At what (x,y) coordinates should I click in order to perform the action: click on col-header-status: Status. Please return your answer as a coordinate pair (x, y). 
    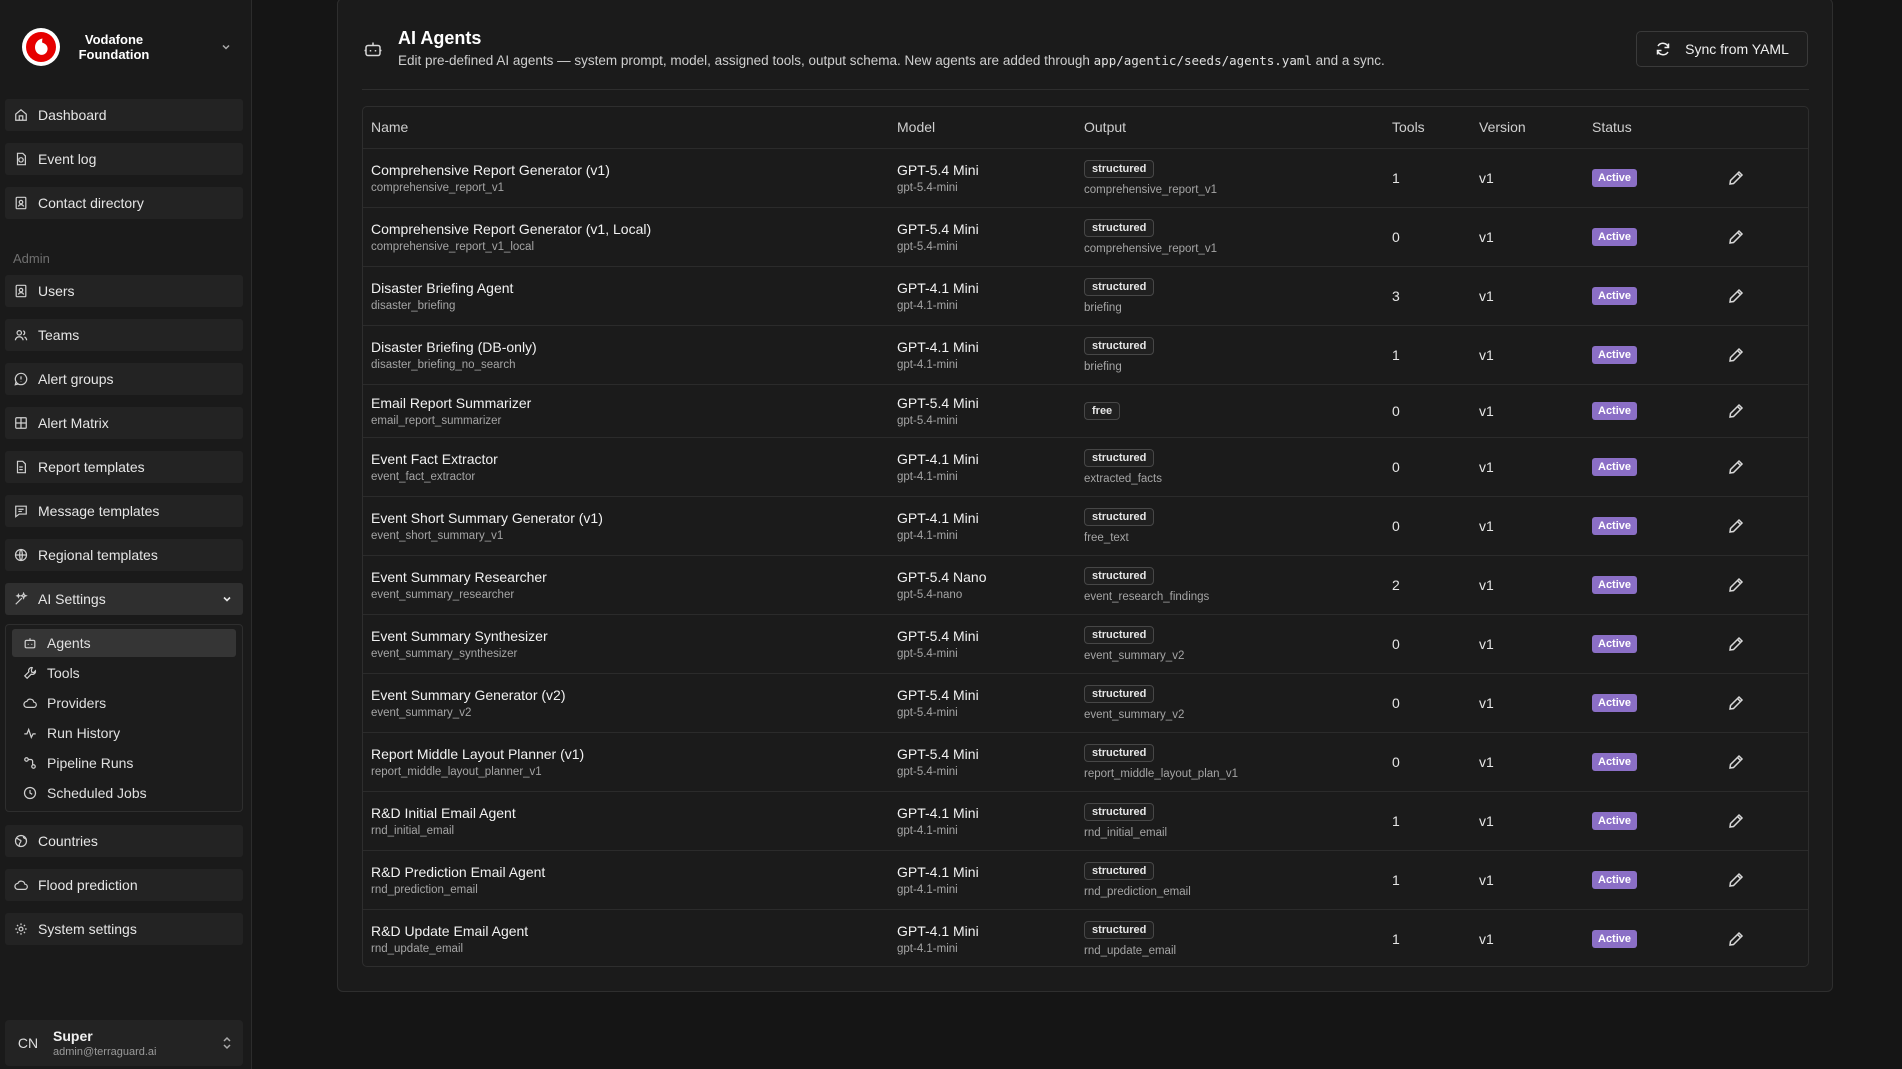
    Looking at the image, I should click on (1612, 127).